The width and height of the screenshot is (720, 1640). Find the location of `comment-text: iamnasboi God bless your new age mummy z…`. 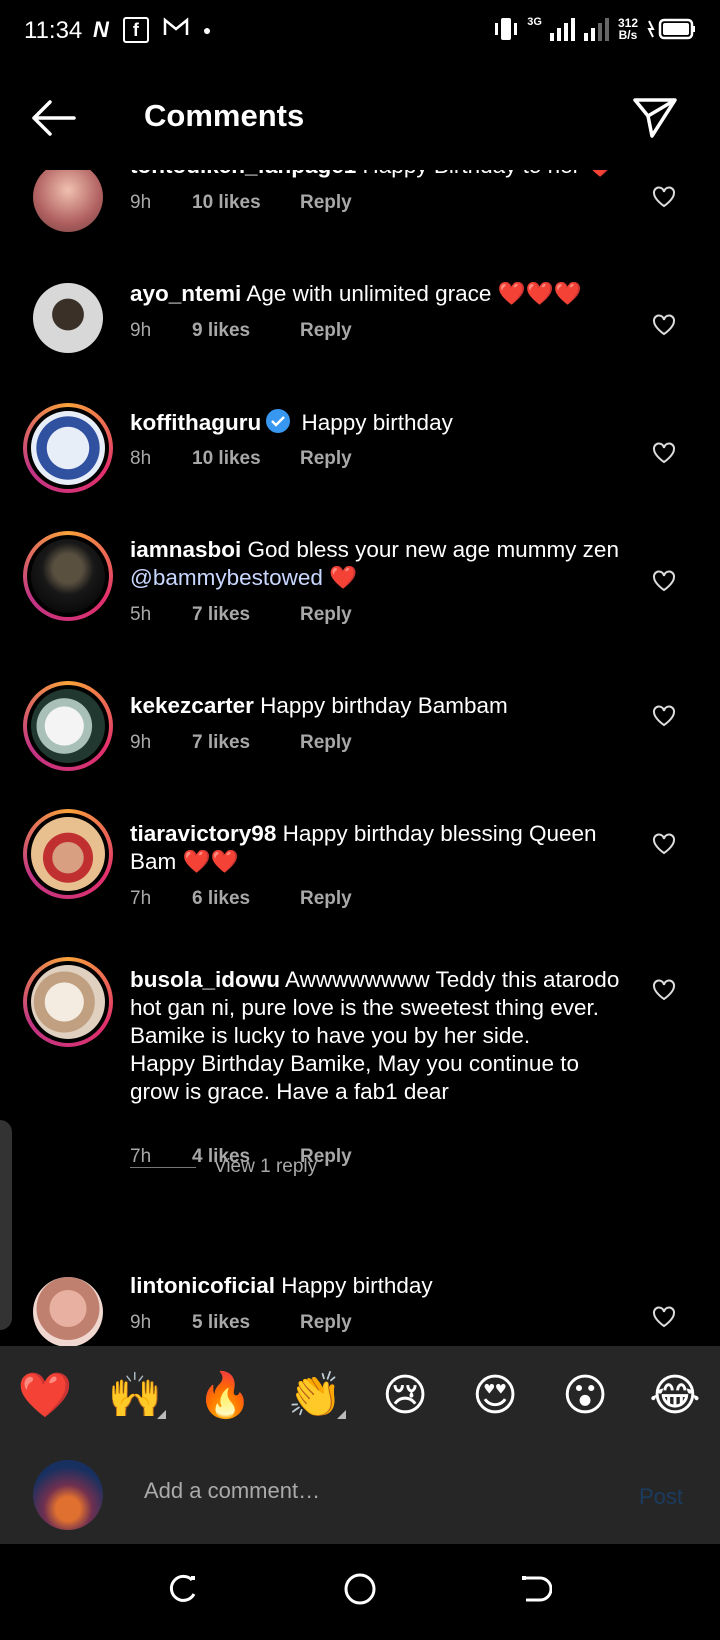

comment-text: iamnasboi God bless your new age mummy z… is located at coordinates (375, 564).